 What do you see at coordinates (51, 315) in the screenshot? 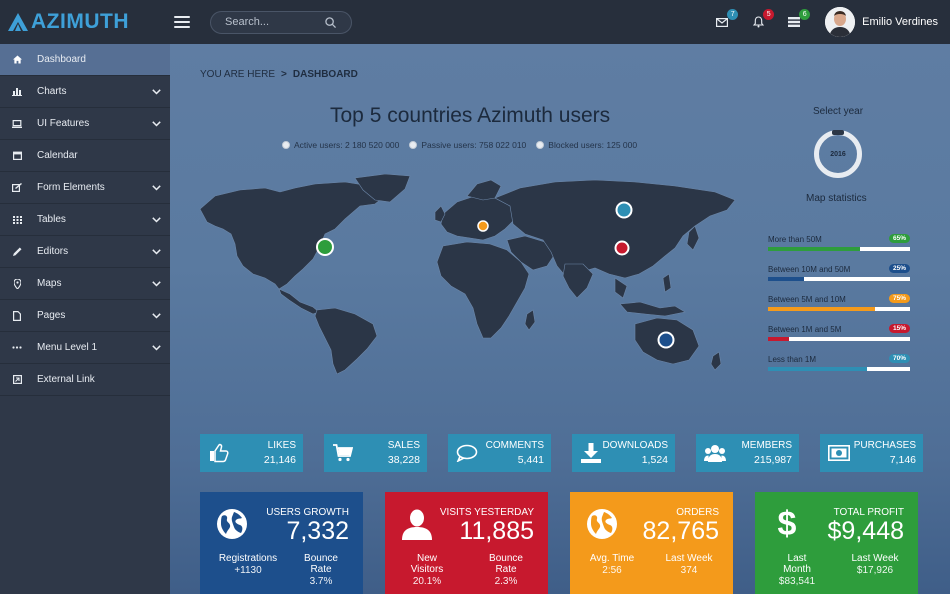
I see `sidebar-item-label: Pages` at bounding box center [51, 315].